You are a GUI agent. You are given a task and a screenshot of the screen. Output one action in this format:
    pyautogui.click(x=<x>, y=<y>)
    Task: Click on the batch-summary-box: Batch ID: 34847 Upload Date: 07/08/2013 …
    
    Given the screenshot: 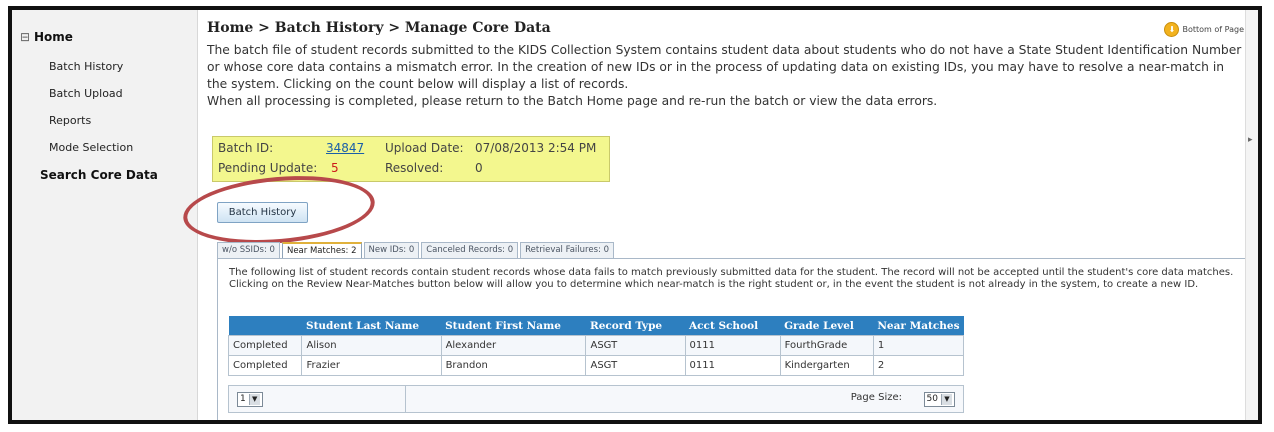 What is the action you would take?
    pyautogui.click(x=411, y=159)
    